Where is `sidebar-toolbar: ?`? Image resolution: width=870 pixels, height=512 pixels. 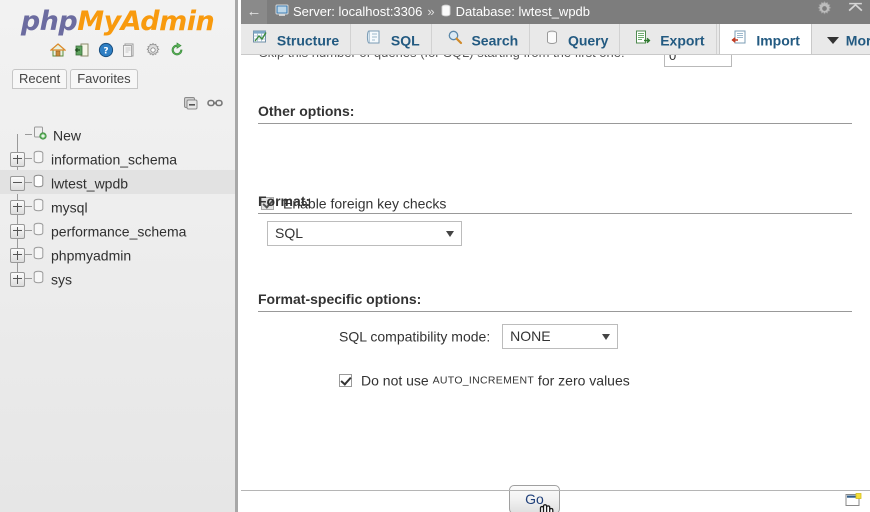 sidebar-toolbar: ? is located at coordinates (117, 51).